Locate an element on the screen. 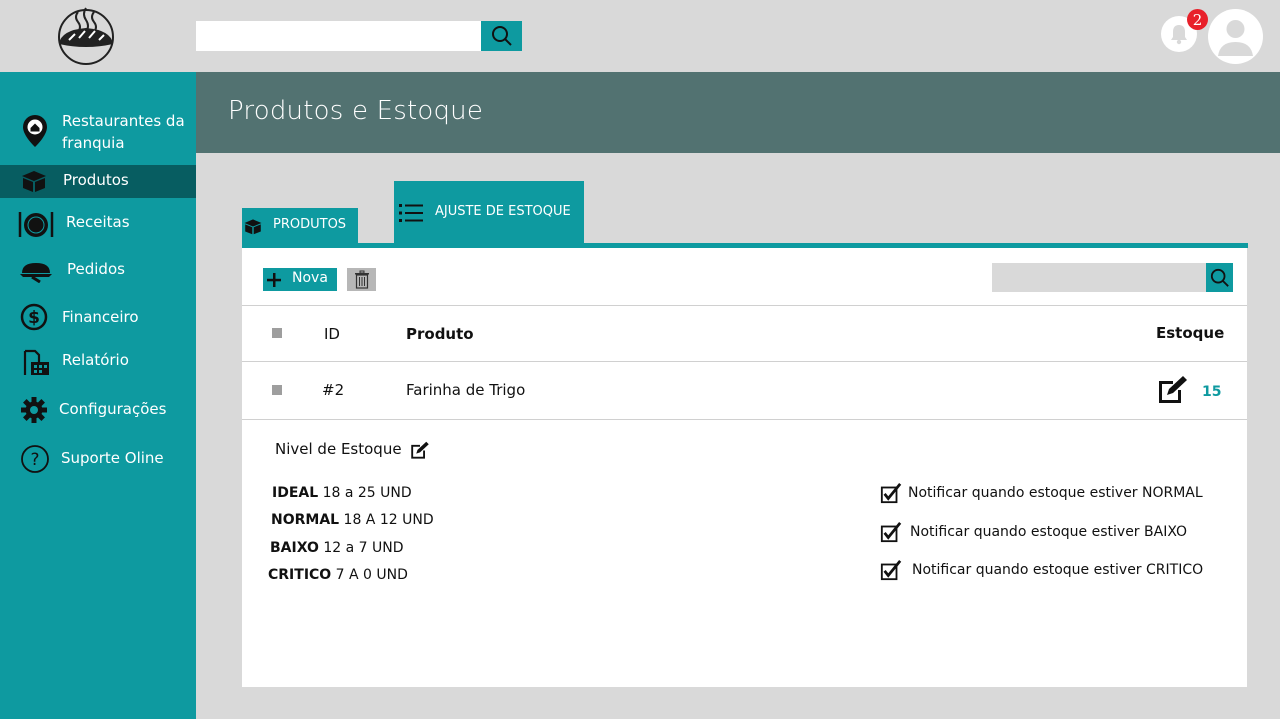 This screenshot has height=719, width=1280. notify-label: Notificar quando estoque estiver CRITICO is located at coordinates (1058, 570).